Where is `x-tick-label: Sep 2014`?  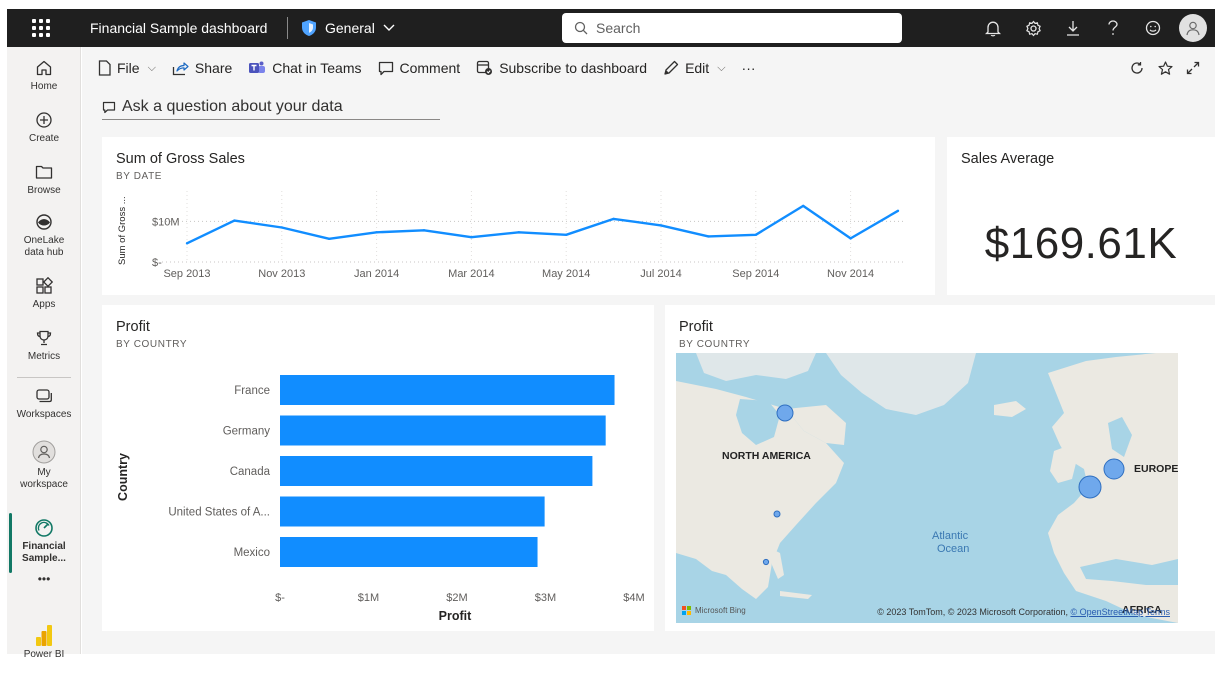
x-tick-label: Sep 2014 is located at coordinates (755, 274).